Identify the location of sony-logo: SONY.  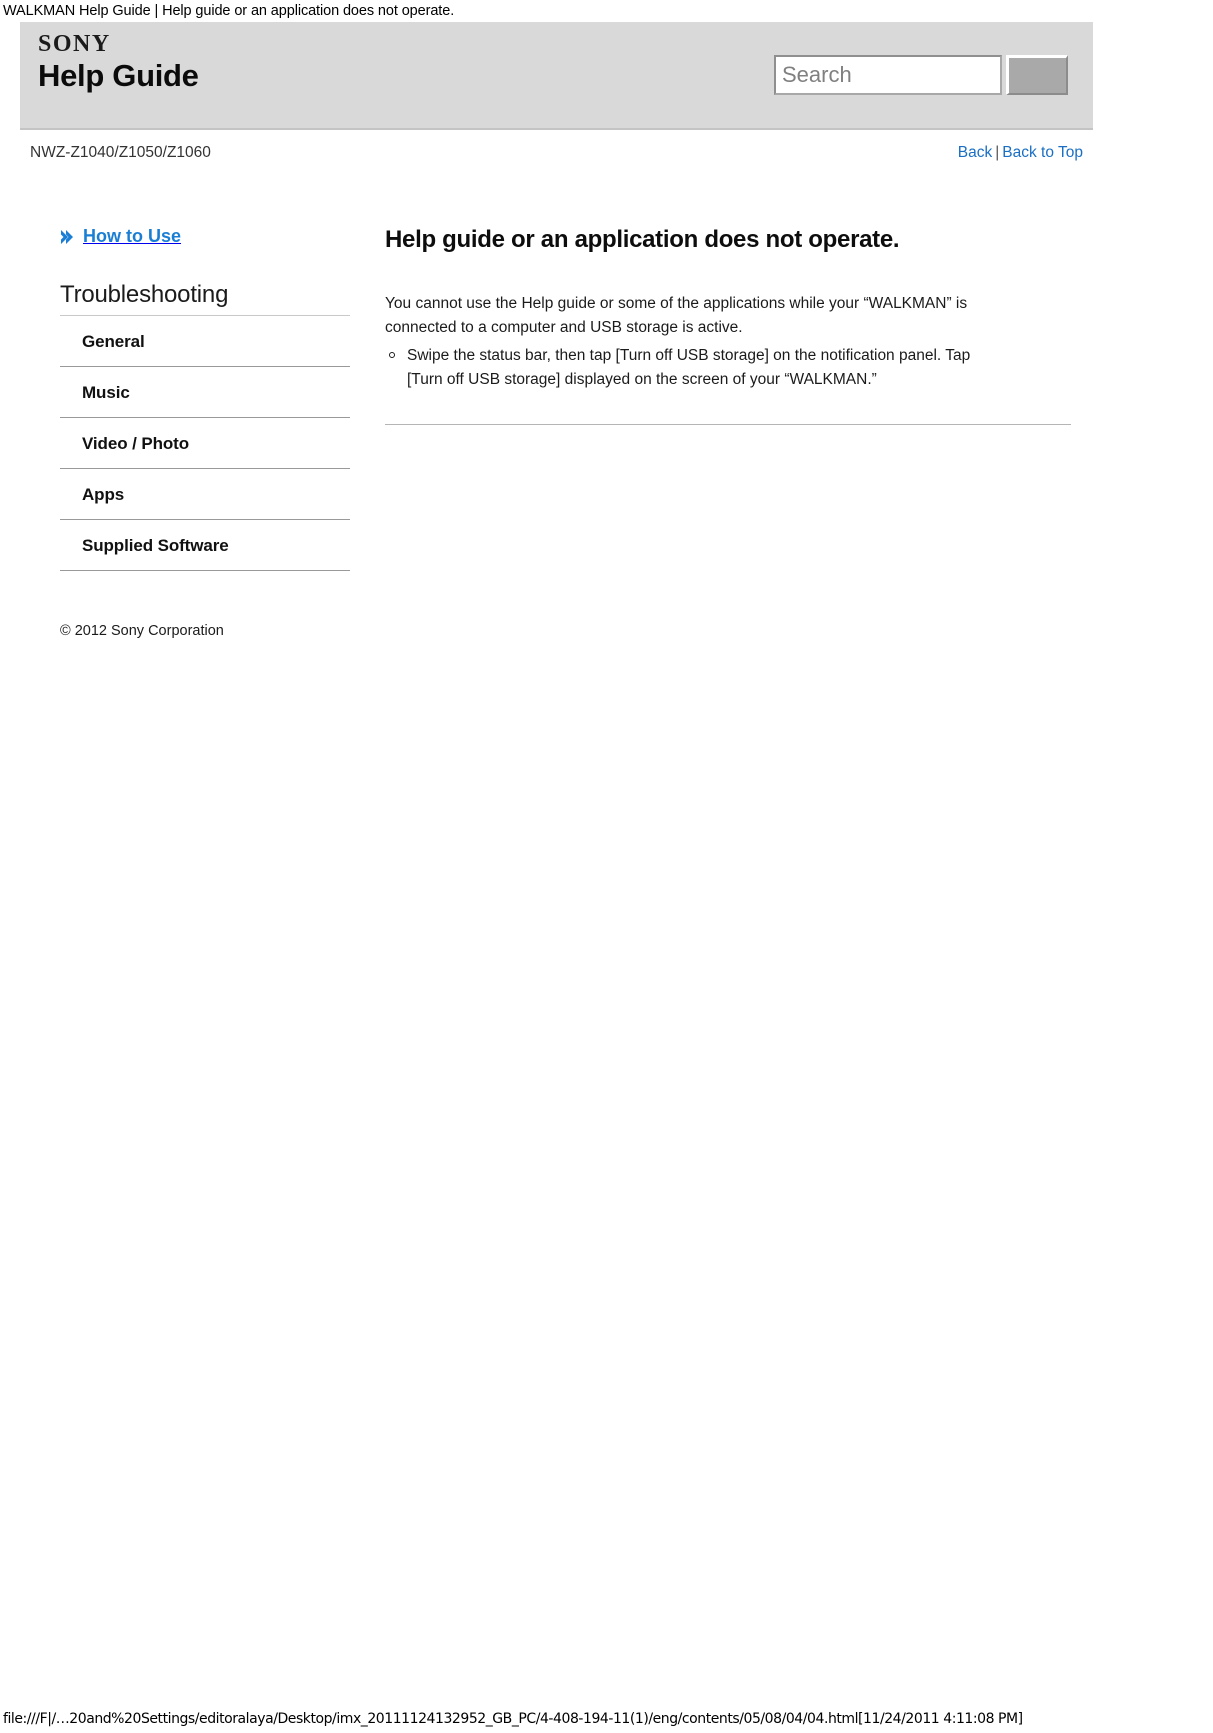
(74, 44).